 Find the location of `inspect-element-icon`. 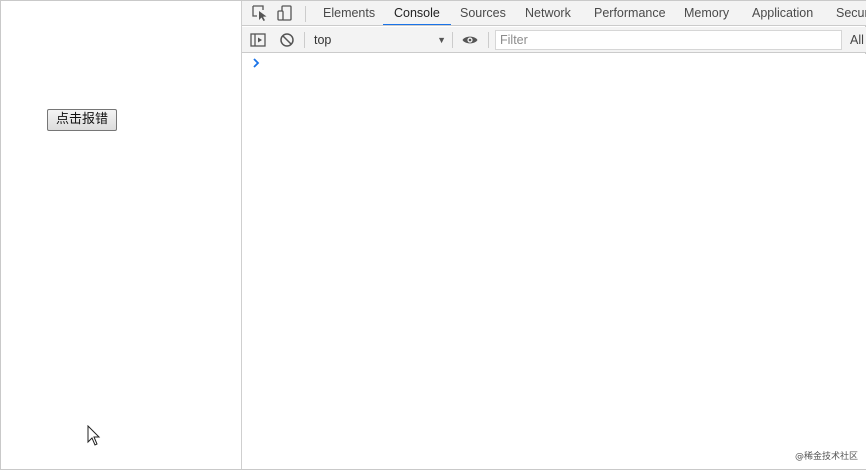

inspect-element-icon is located at coordinates (260, 13).